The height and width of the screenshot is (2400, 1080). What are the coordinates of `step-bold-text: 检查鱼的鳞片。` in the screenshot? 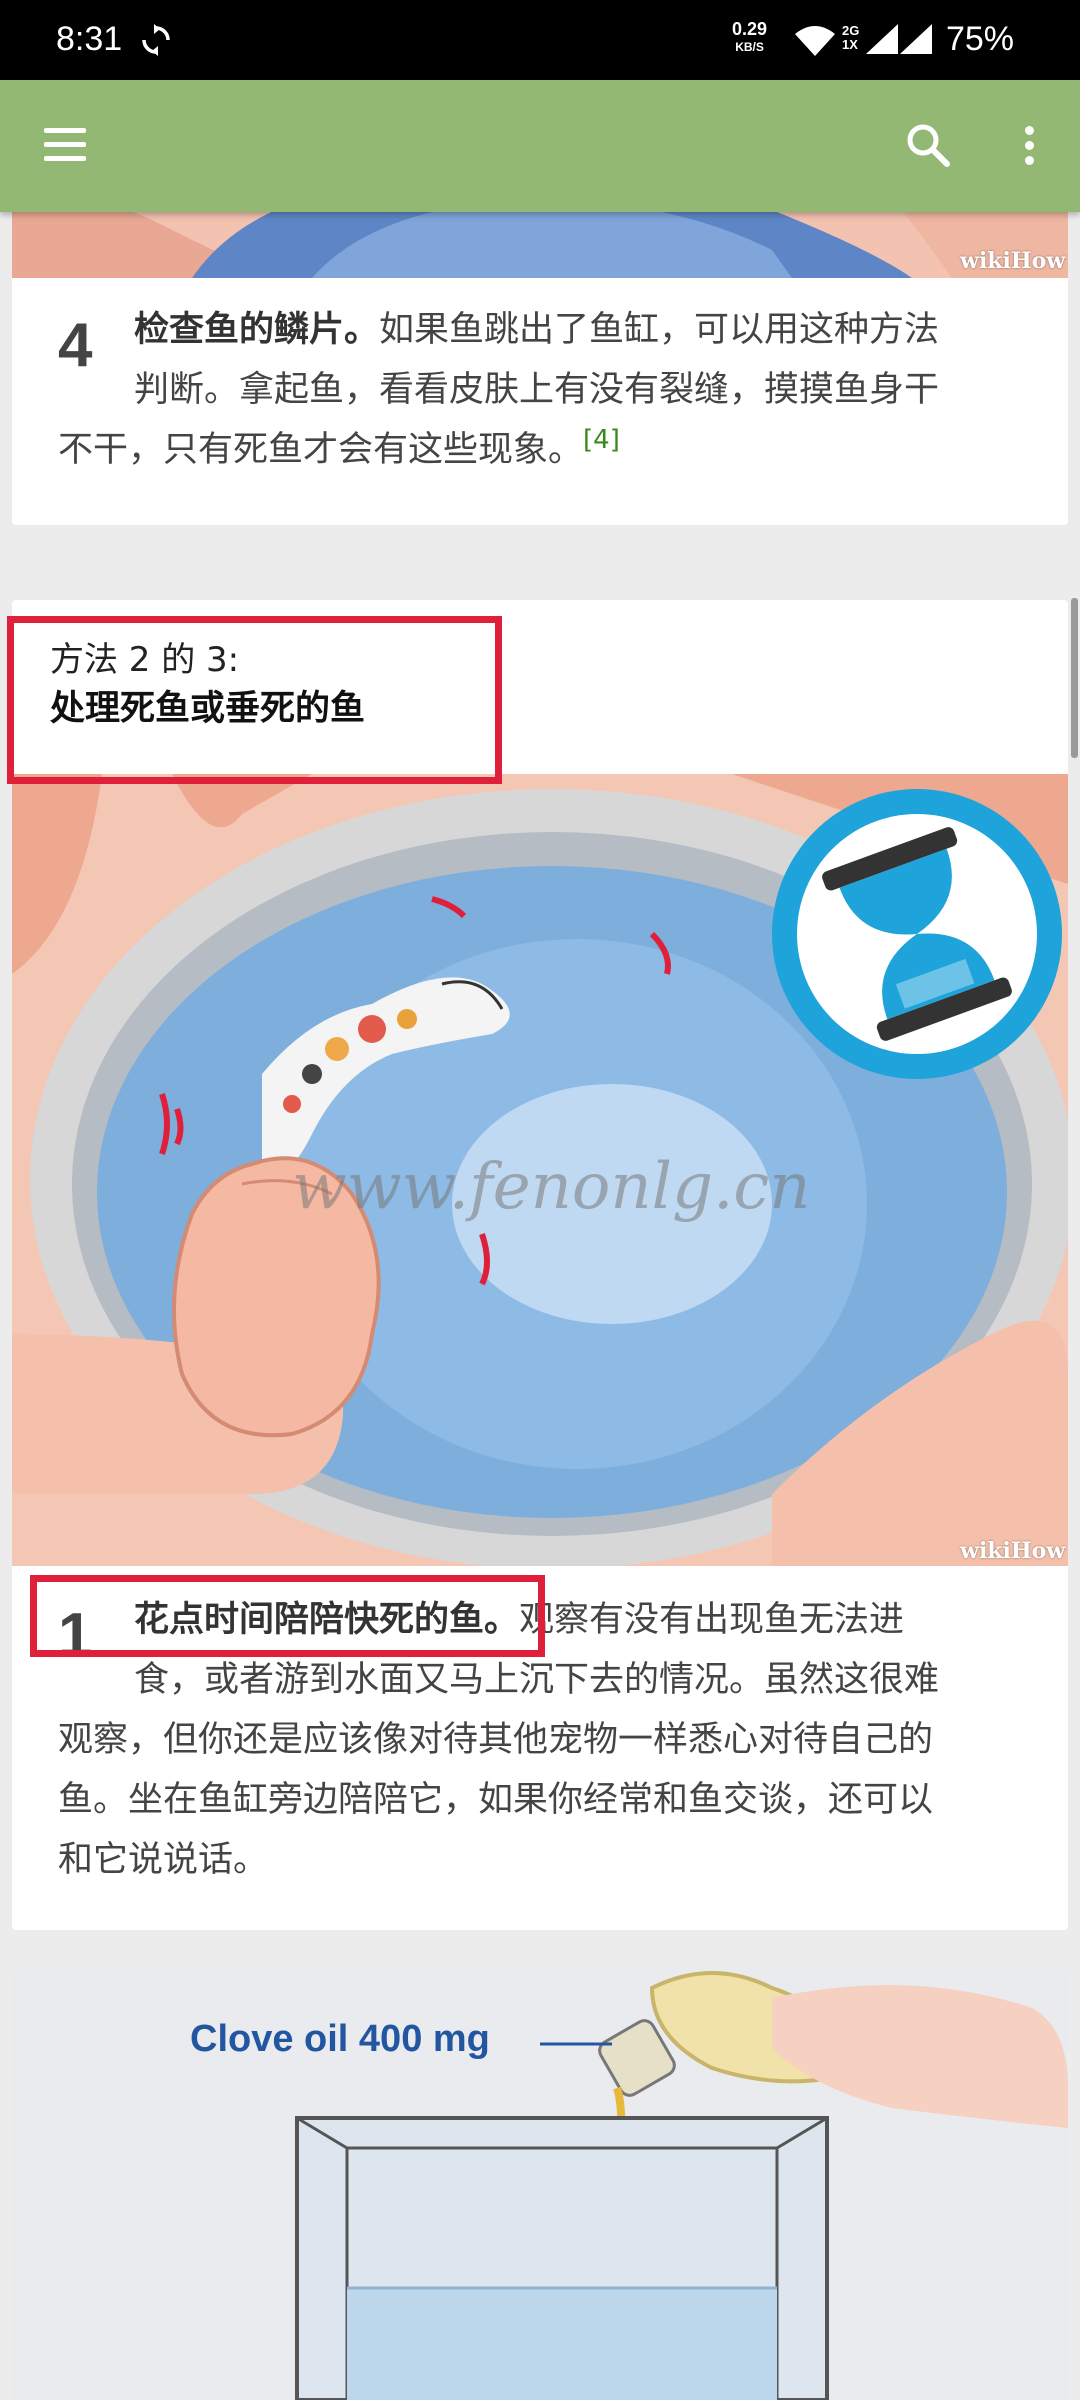 It's located at (257, 330).